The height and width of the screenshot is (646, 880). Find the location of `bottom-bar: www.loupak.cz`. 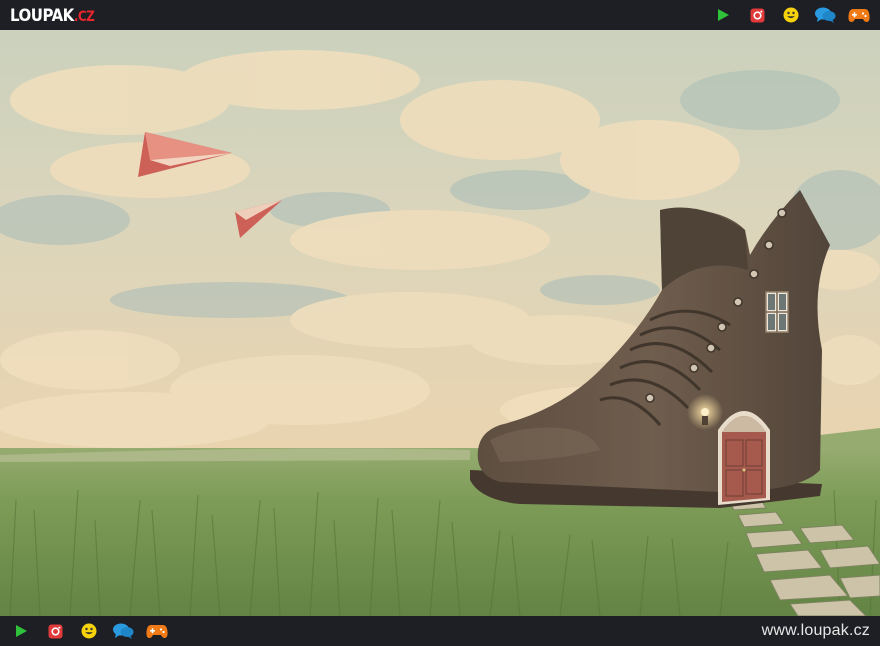

bottom-bar: www.loupak.cz is located at coordinates (440, 631).